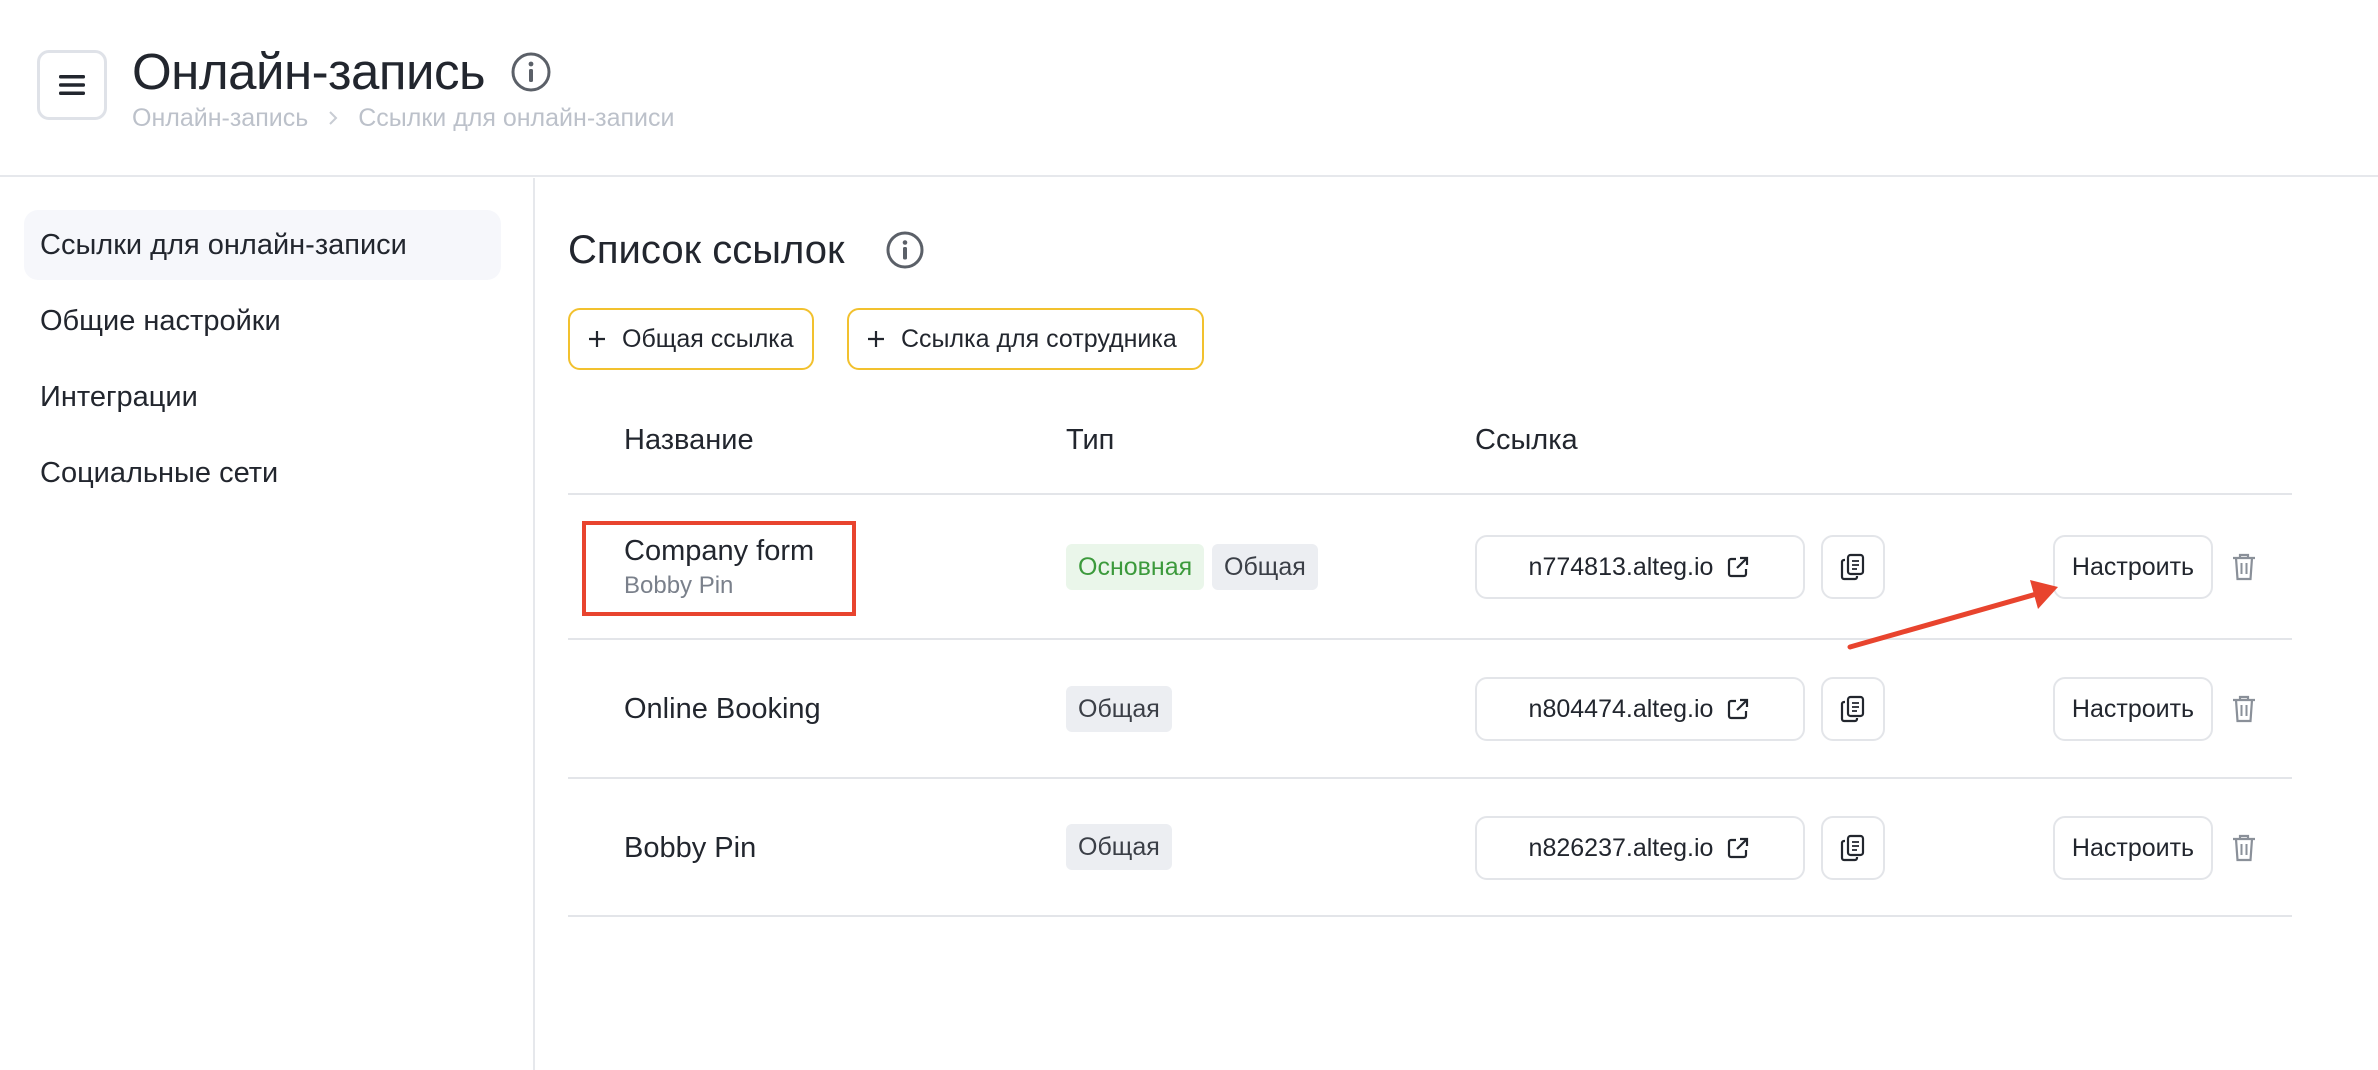  I want to click on sidebar-item-label: Ссылки для онлайн-записи, so click(223, 244).